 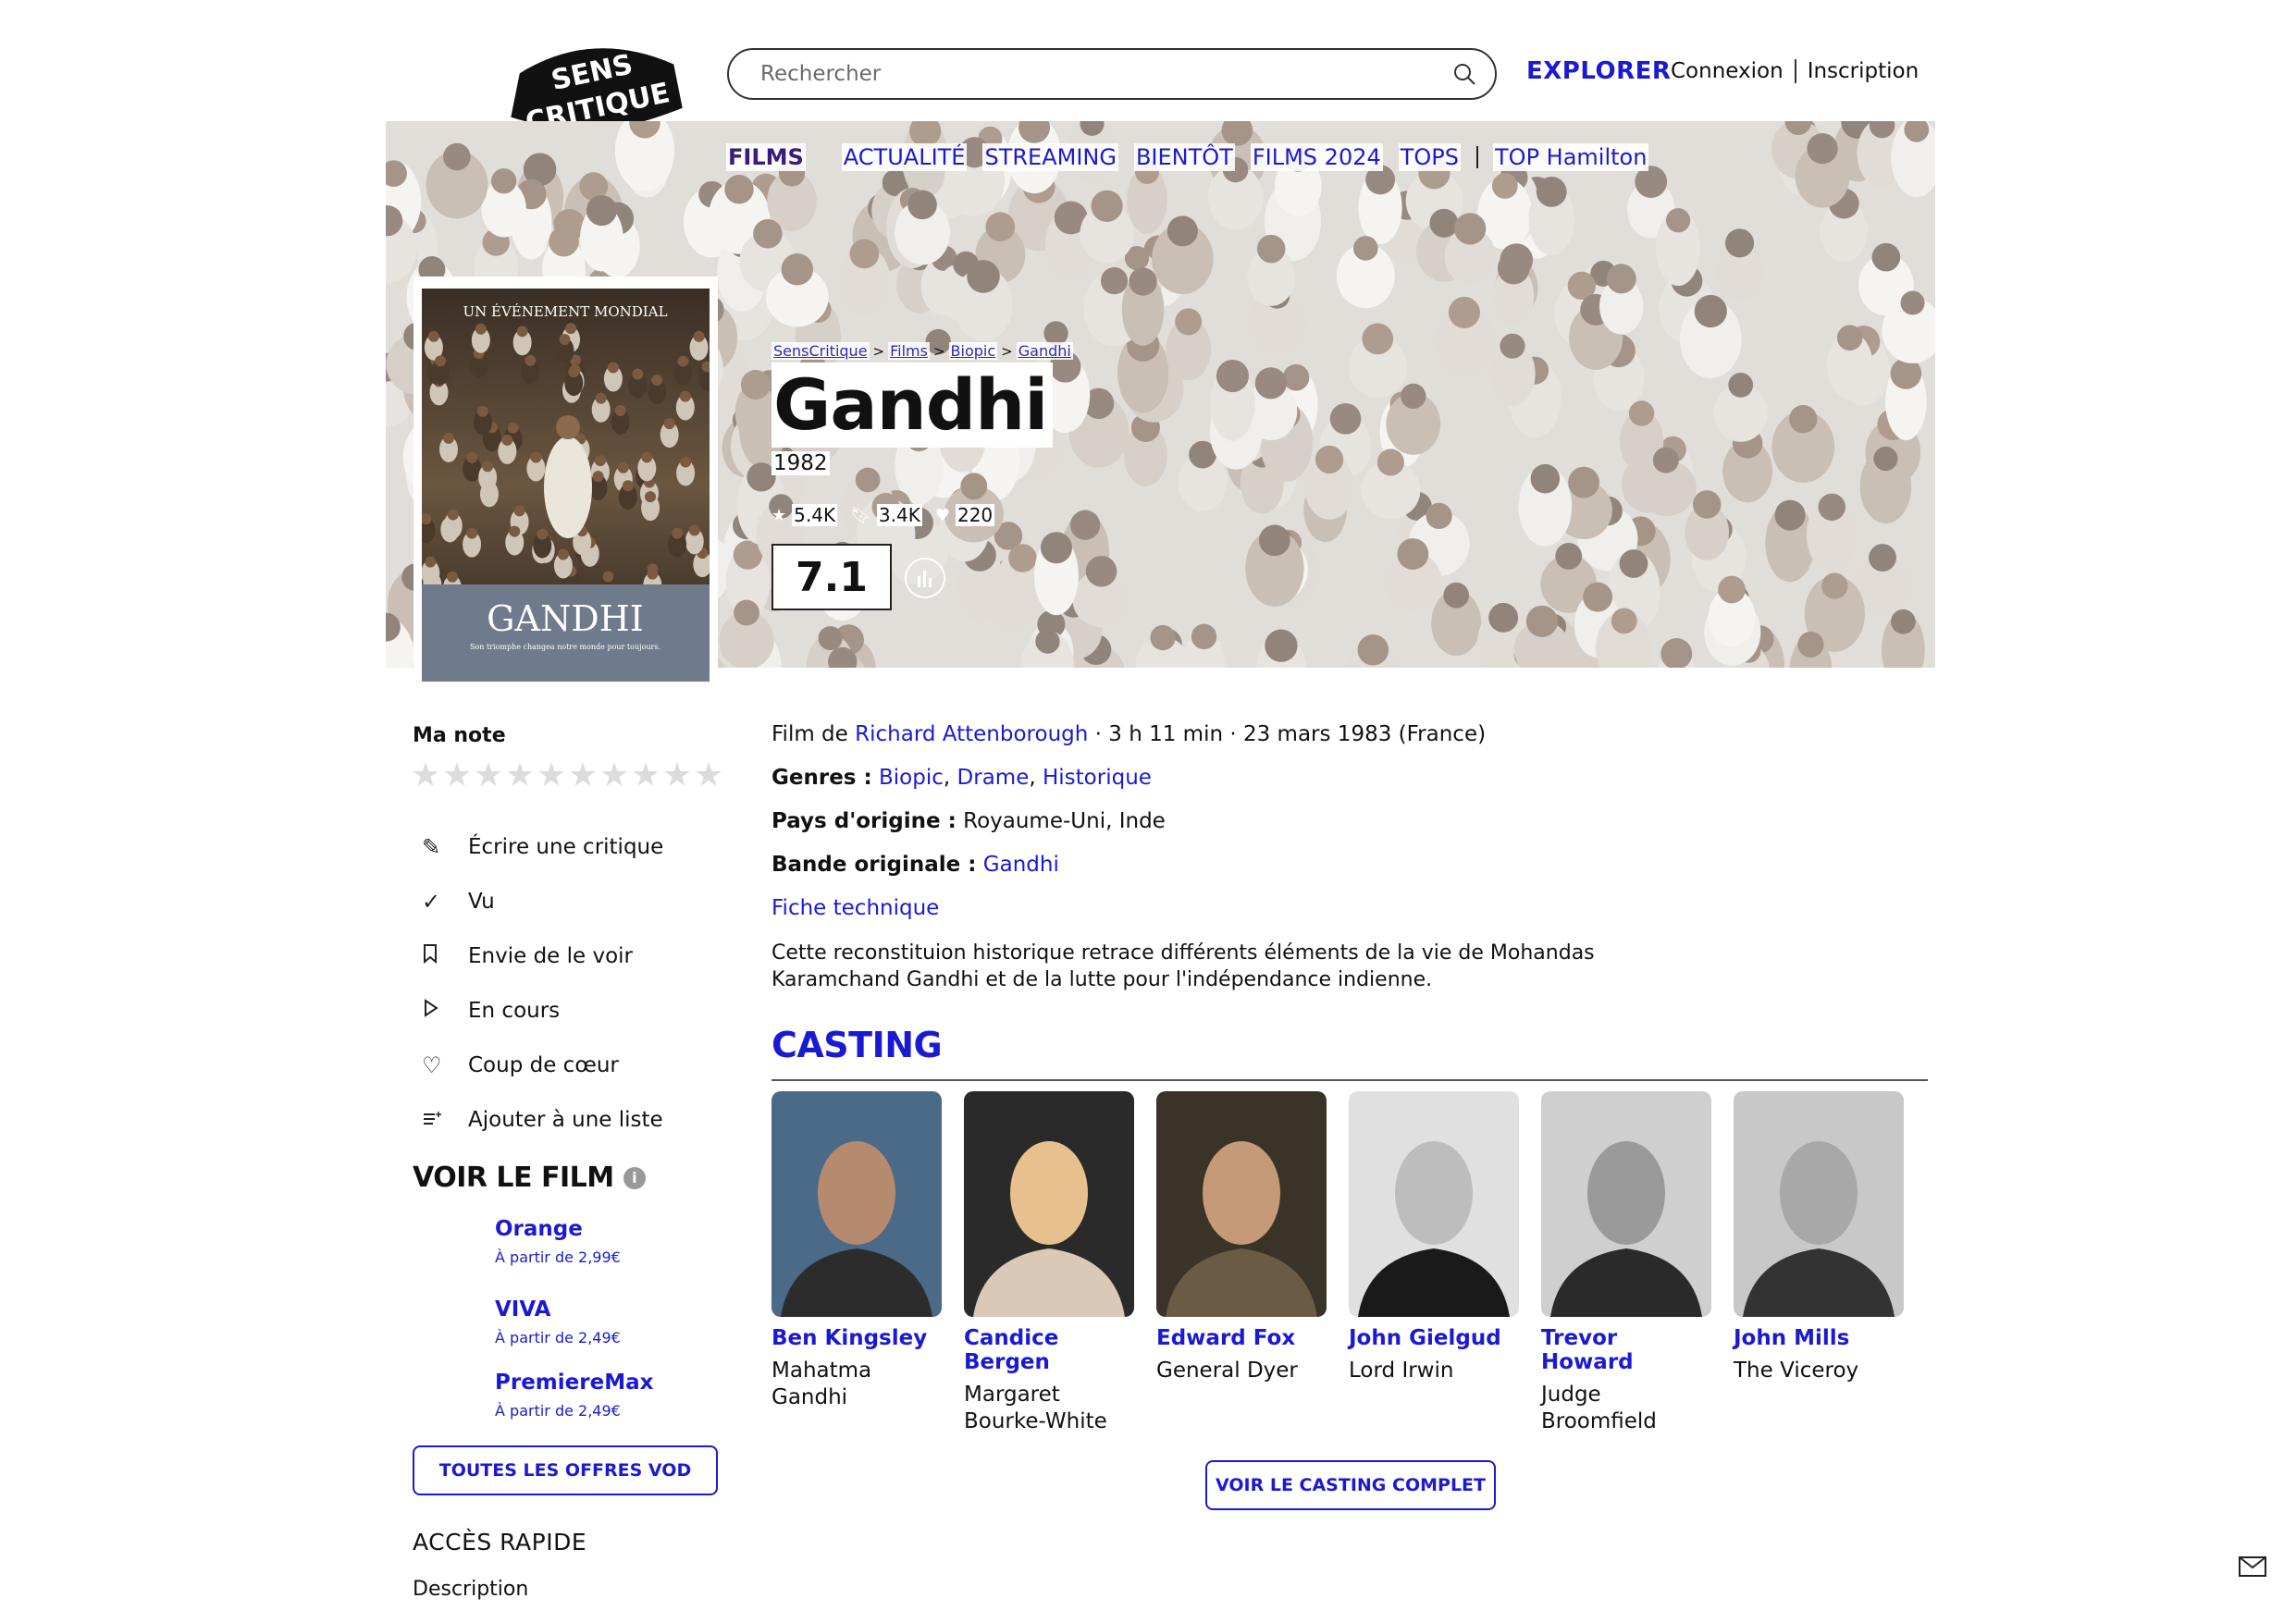 What do you see at coordinates (538, 1119) in the screenshot?
I see `action-add-to-list: Ajouter à une liste` at bounding box center [538, 1119].